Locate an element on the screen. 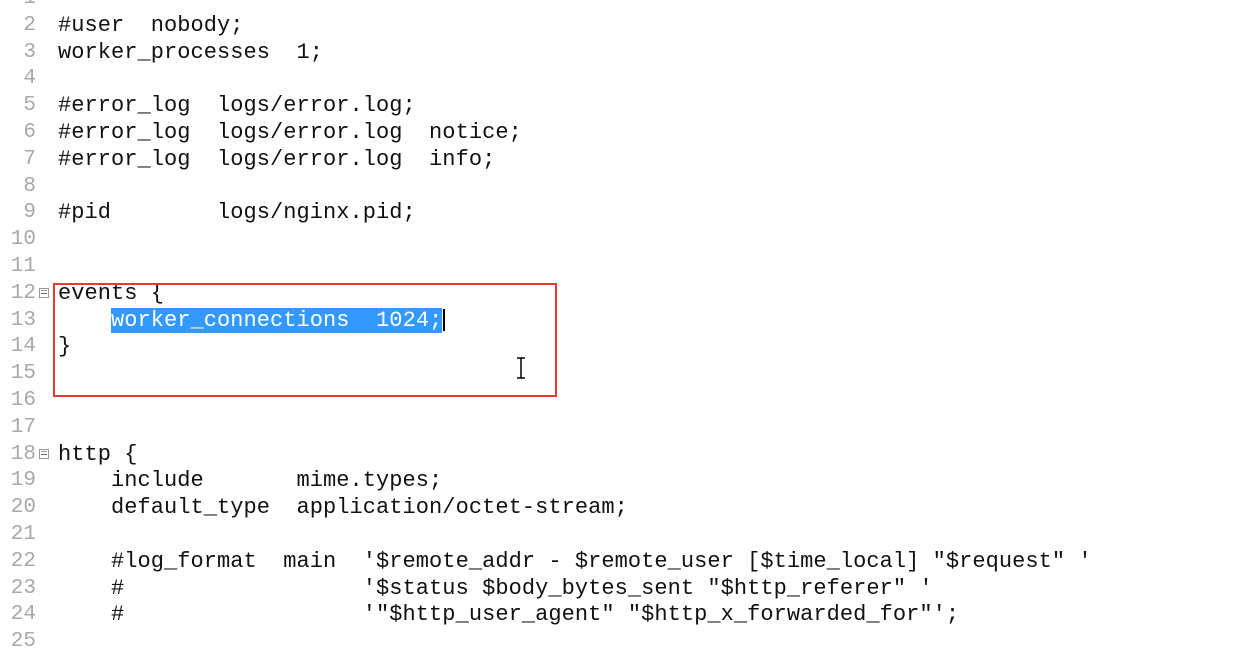 This screenshot has height=656, width=1244. code-line: 15 is located at coordinates (622, 374).